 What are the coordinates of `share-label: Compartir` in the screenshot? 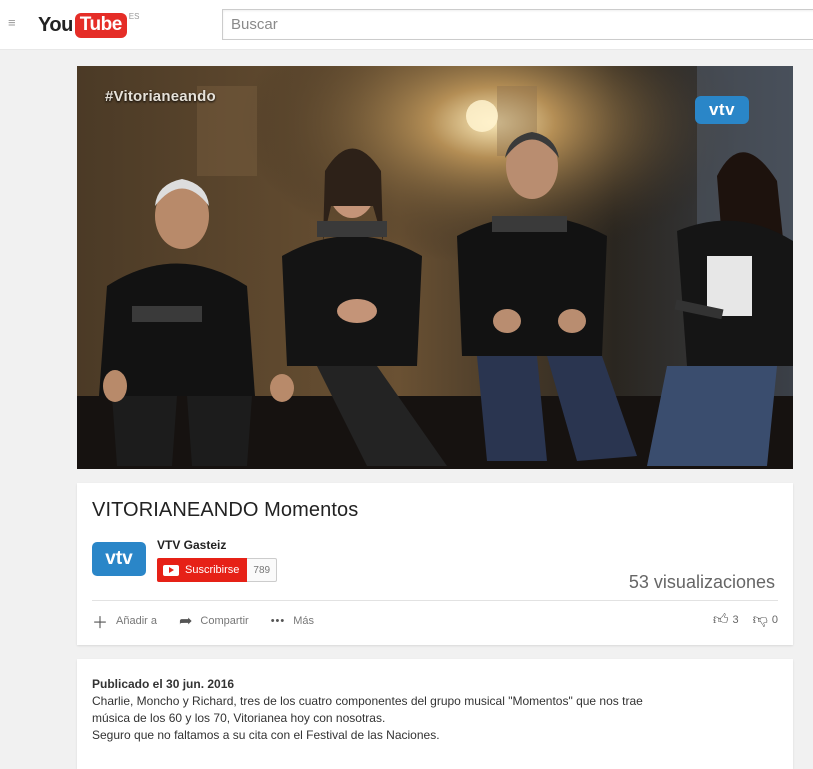 It's located at (224, 621).